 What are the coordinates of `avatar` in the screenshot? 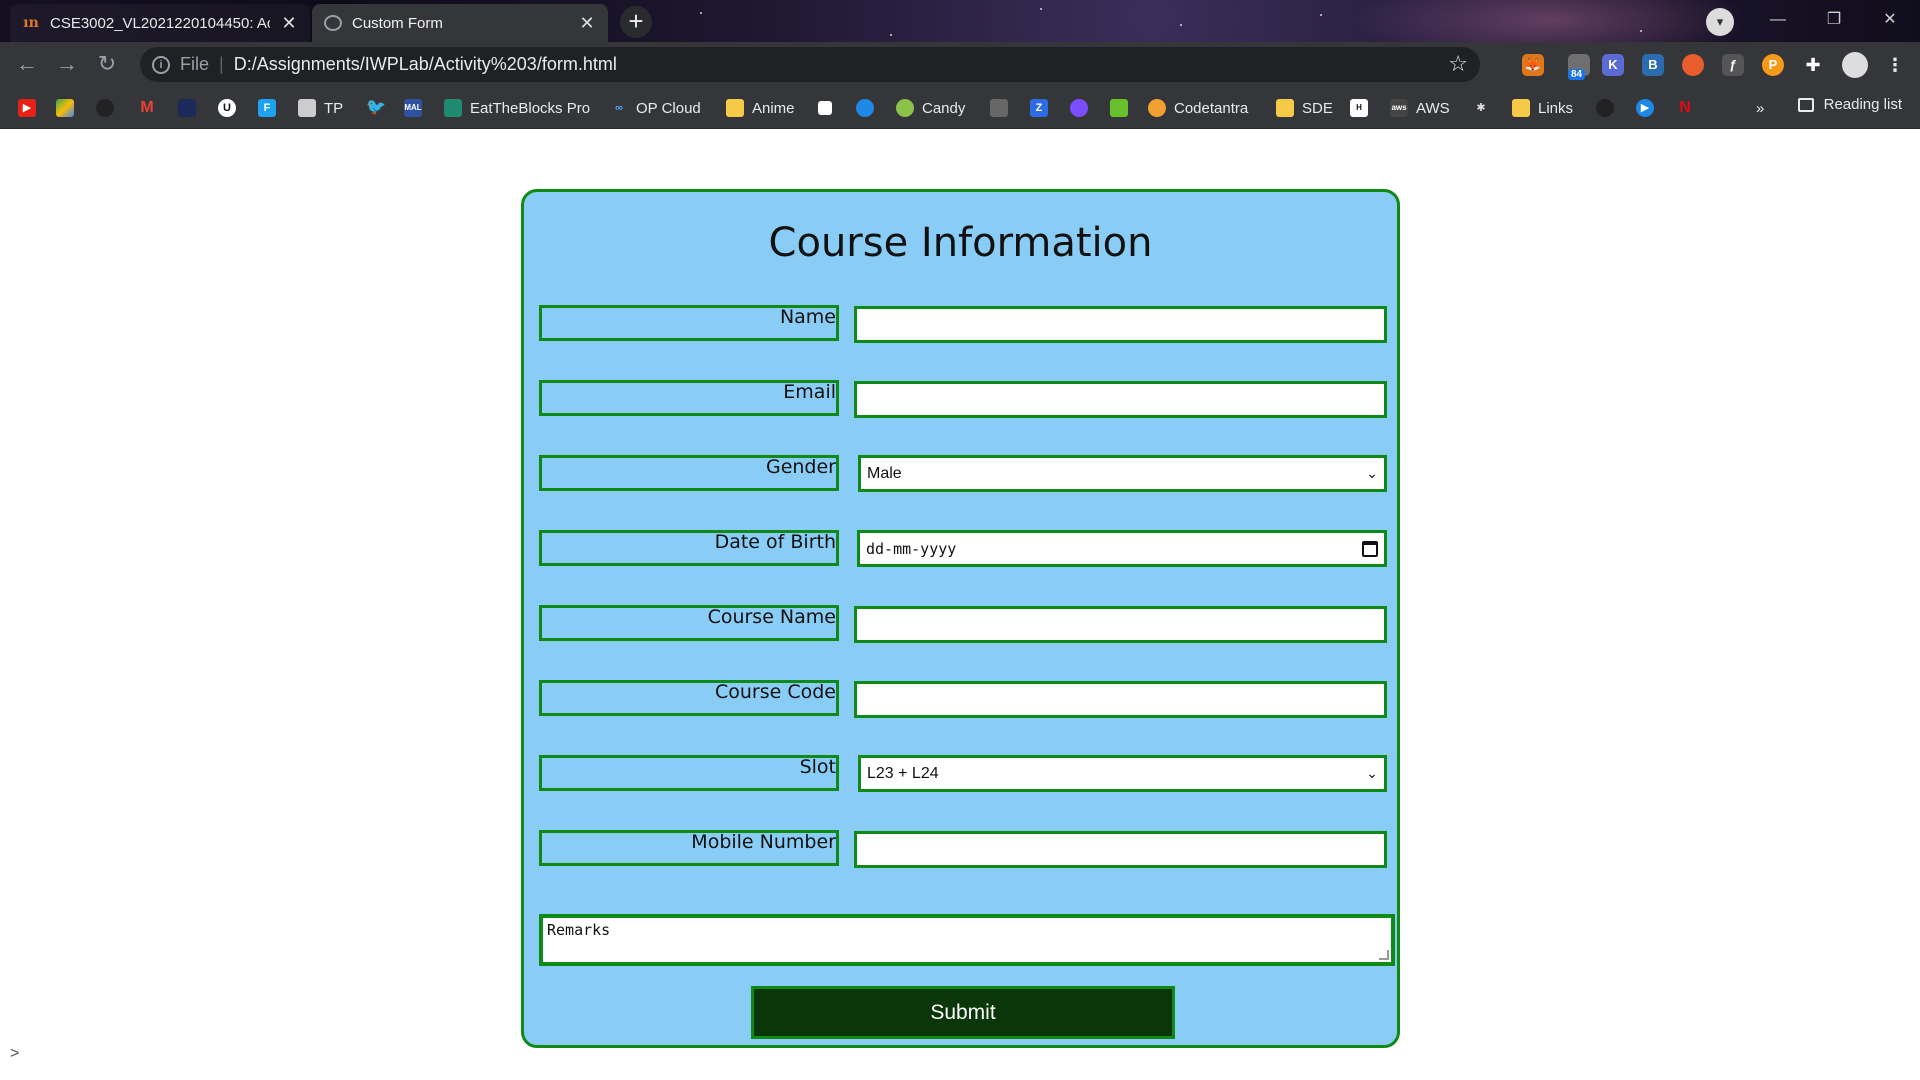 It's located at (1855, 65).